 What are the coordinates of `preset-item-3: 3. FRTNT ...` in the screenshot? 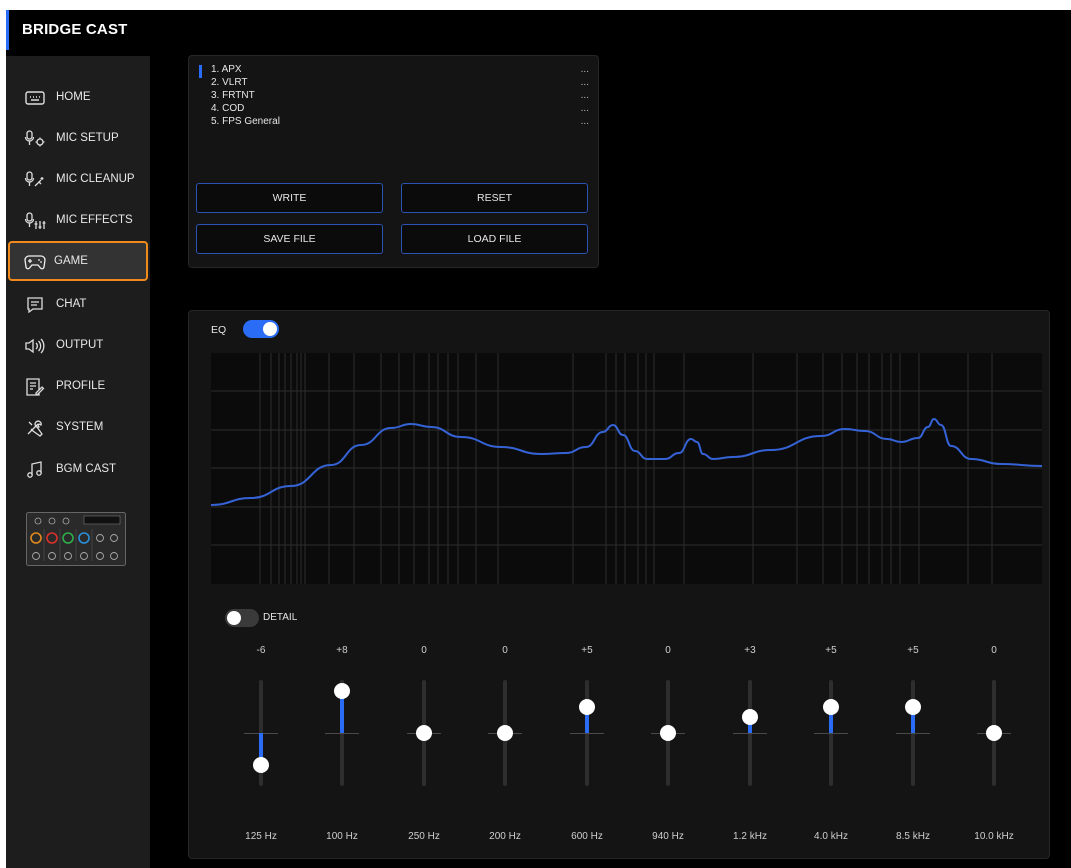 It's located at (394, 96).